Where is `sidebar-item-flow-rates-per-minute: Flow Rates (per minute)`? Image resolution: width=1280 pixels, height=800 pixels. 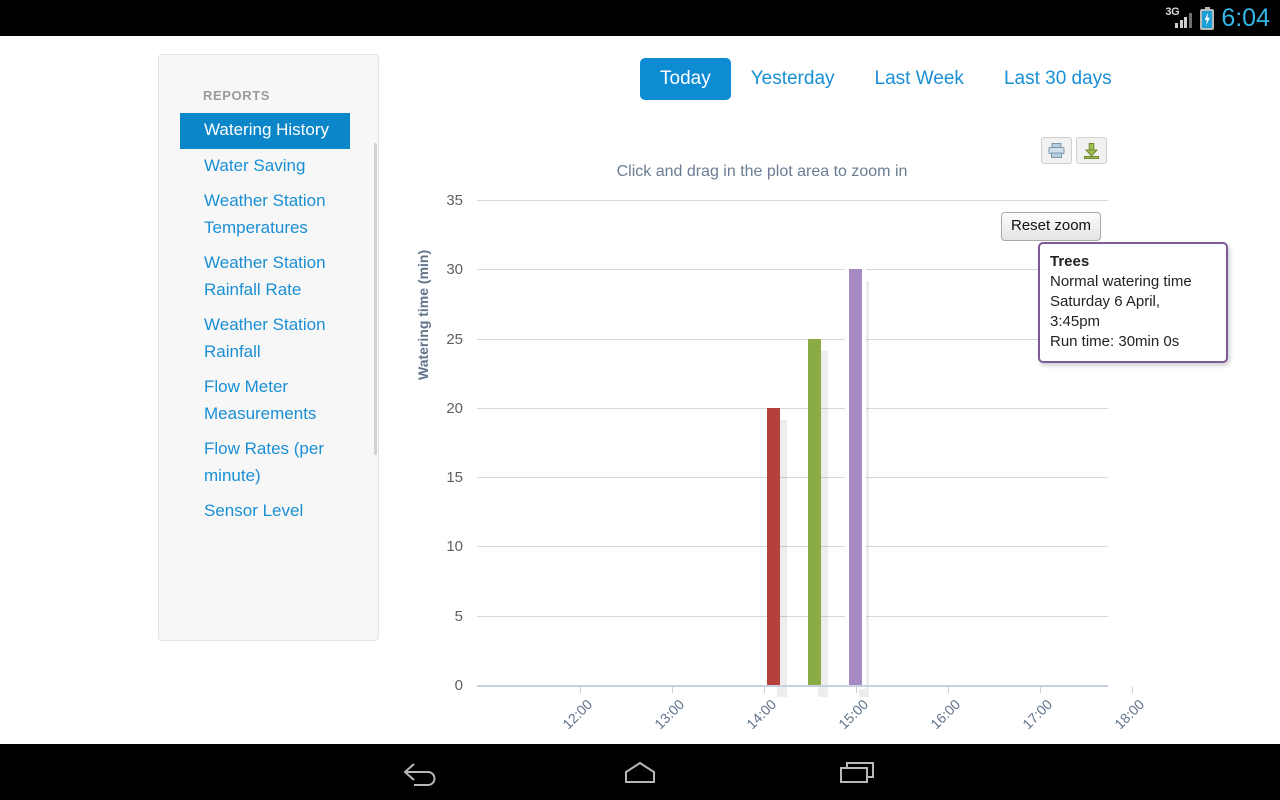 sidebar-item-flow-rates-per-minute: Flow Rates (per minute) is located at coordinates (270, 463).